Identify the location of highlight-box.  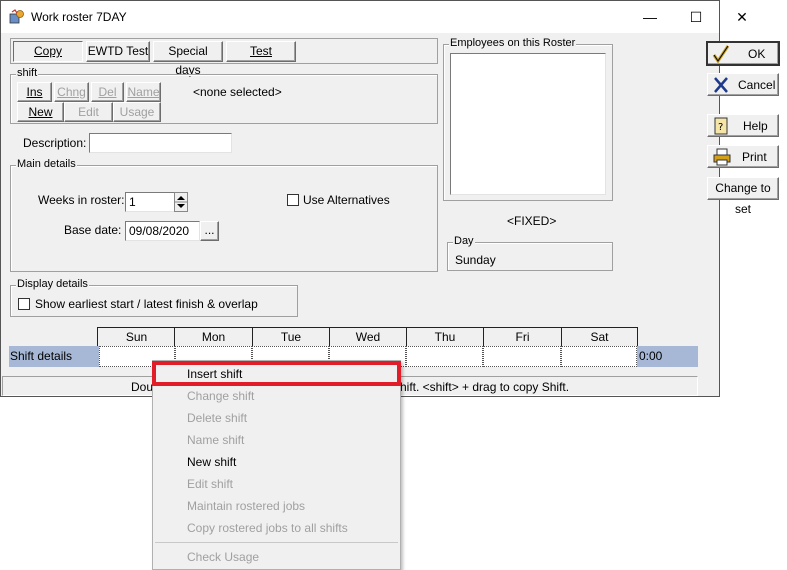
(276, 373).